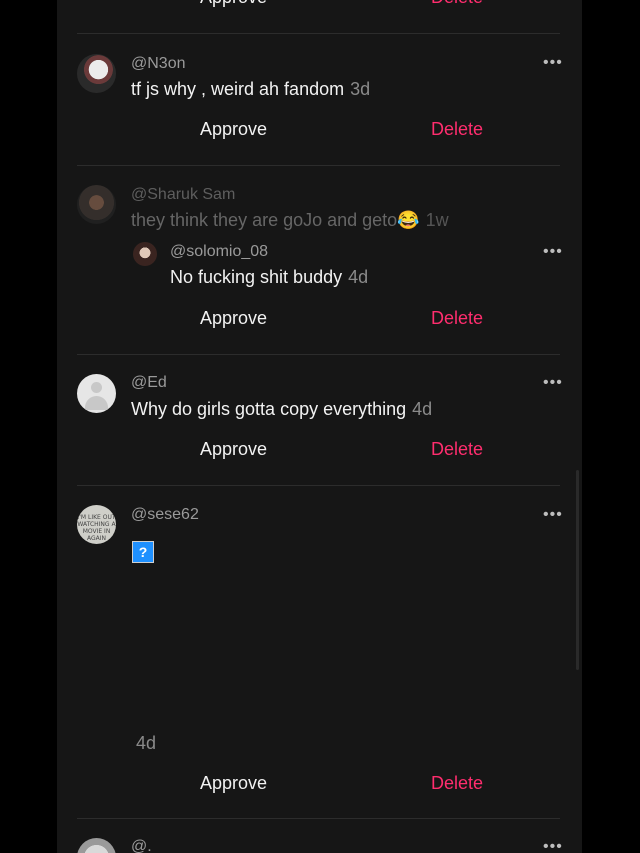 This screenshot has width=640, height=853. What do you see at coordinates (275, 220) in the screenshot?
I see `comment-body: they think they are goJo and geto😂` at bounding box center [275, 220].